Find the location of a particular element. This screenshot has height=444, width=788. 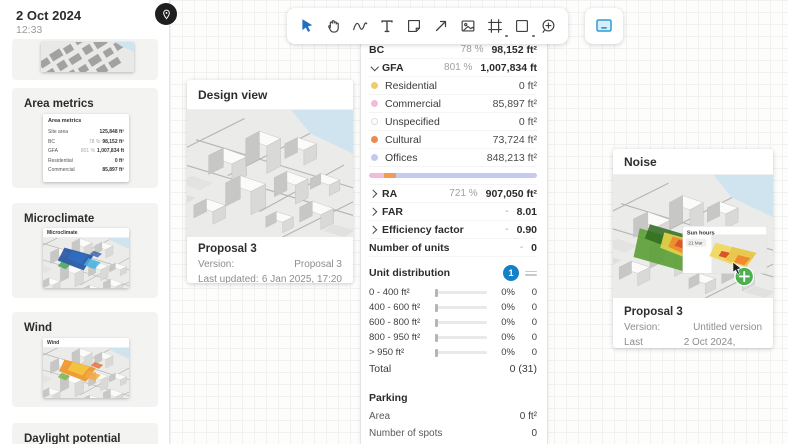

present-button is located at coordinates (604, 26).